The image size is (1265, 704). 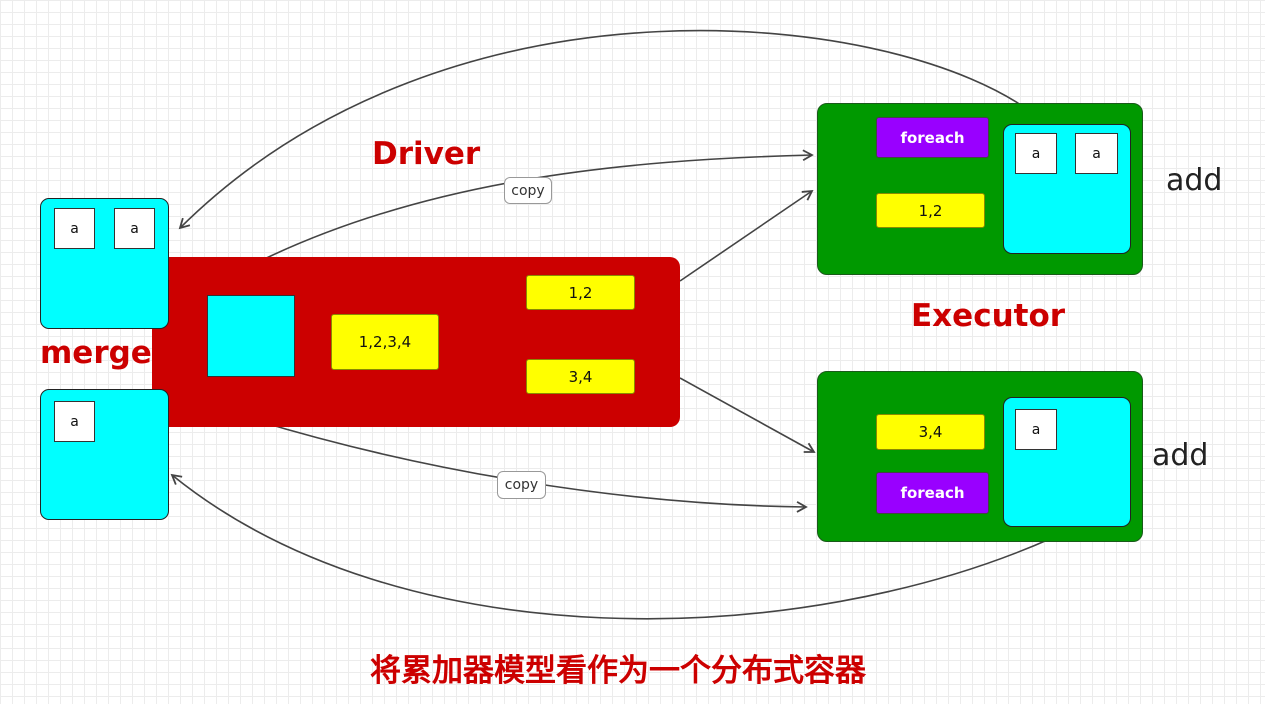 I want to click on add-label-top: add, so click(x=1194, y=180).